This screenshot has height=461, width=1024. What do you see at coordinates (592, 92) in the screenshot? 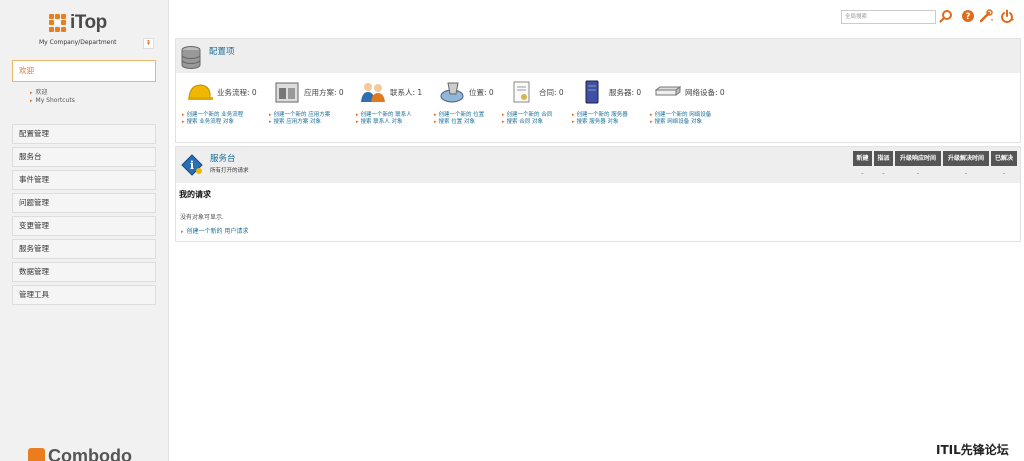
I see `server-icon` at bounding box center [592, 92].